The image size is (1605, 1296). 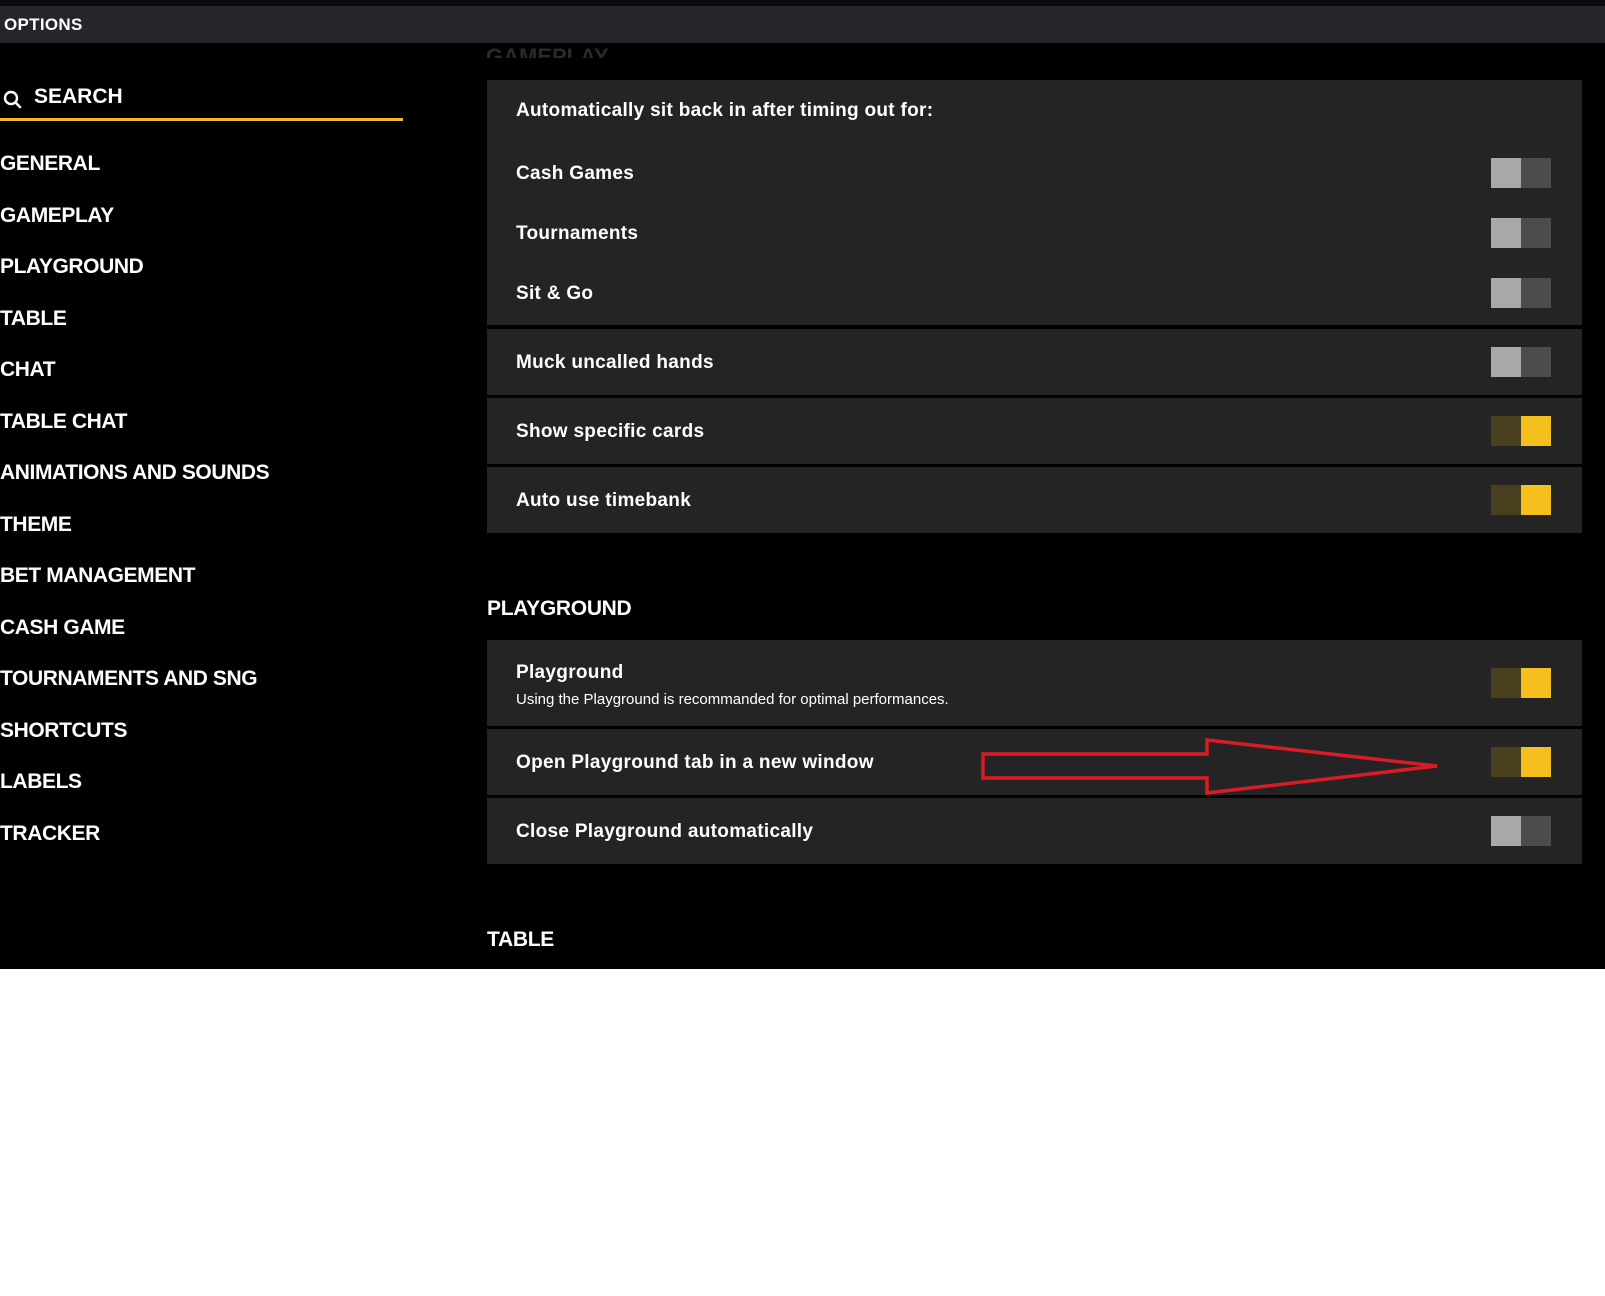 I want to click on close-playground-row: Close Playground automatically, so click(x=1034, y=831).